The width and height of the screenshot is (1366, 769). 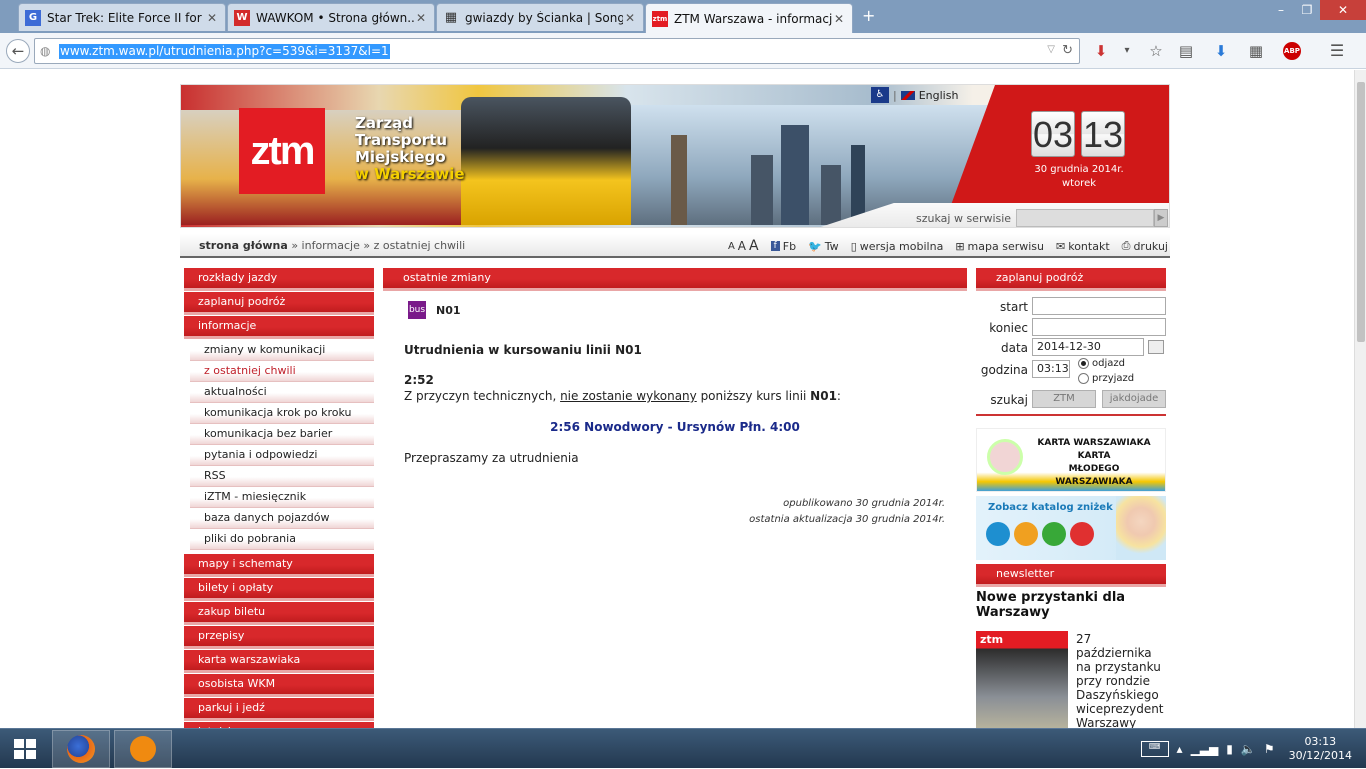 I want to click on font-large-icon: A, so click(x=754, y=246).